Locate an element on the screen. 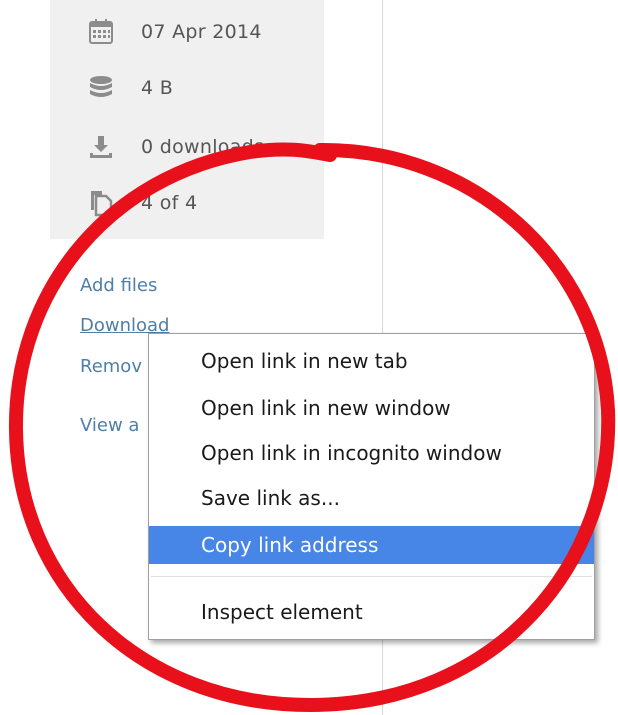 The height and width of the screenshot is (715, 618). info-row-date: 07 Apr 2014 is located at coordinates (173, 32).